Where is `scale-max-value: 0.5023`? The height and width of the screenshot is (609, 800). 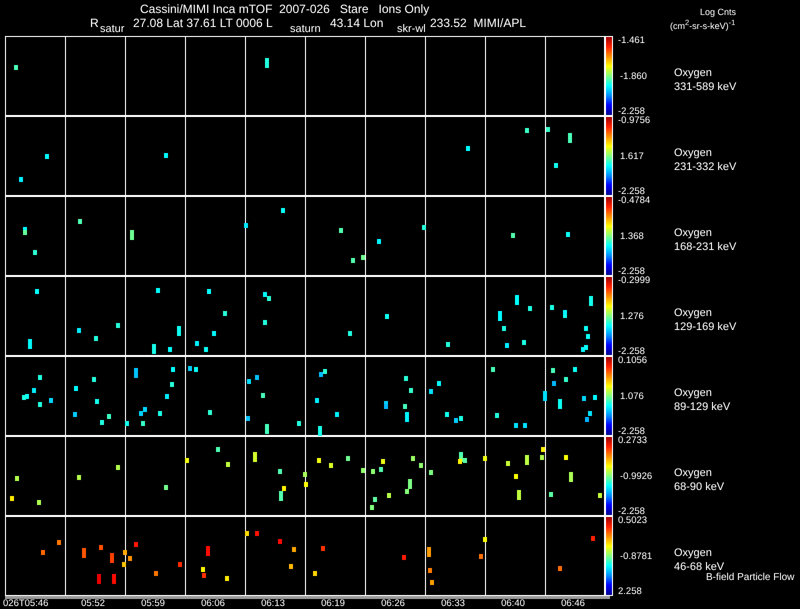
scale-max-value: 0.5023 is located at coordinates (633, 520).